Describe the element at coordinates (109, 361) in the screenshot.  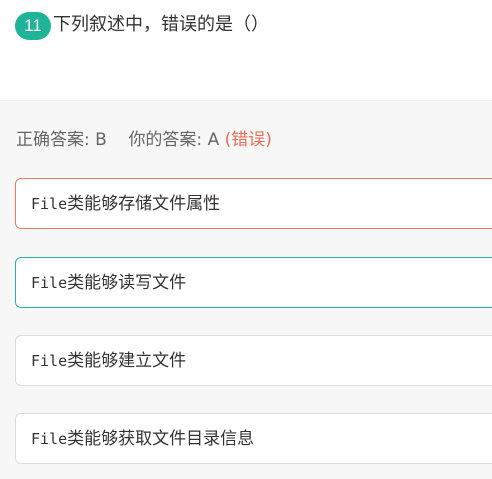
I see `option-c-label: File类能够建立文件` at that location.